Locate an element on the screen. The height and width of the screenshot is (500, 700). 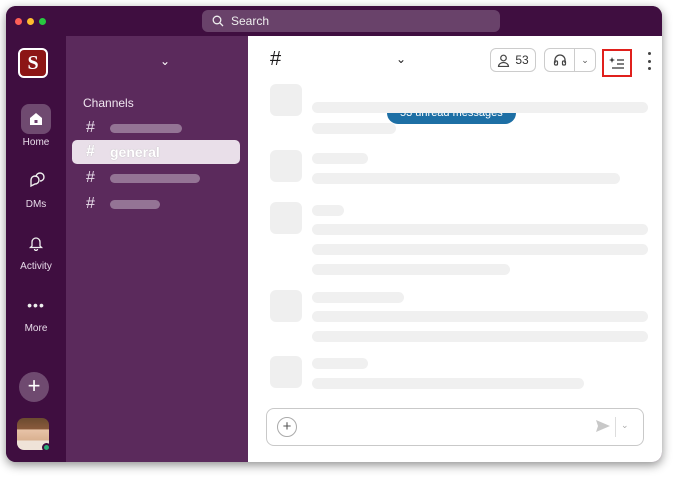
channel-name-general: general is located at coordinates (135, 152).